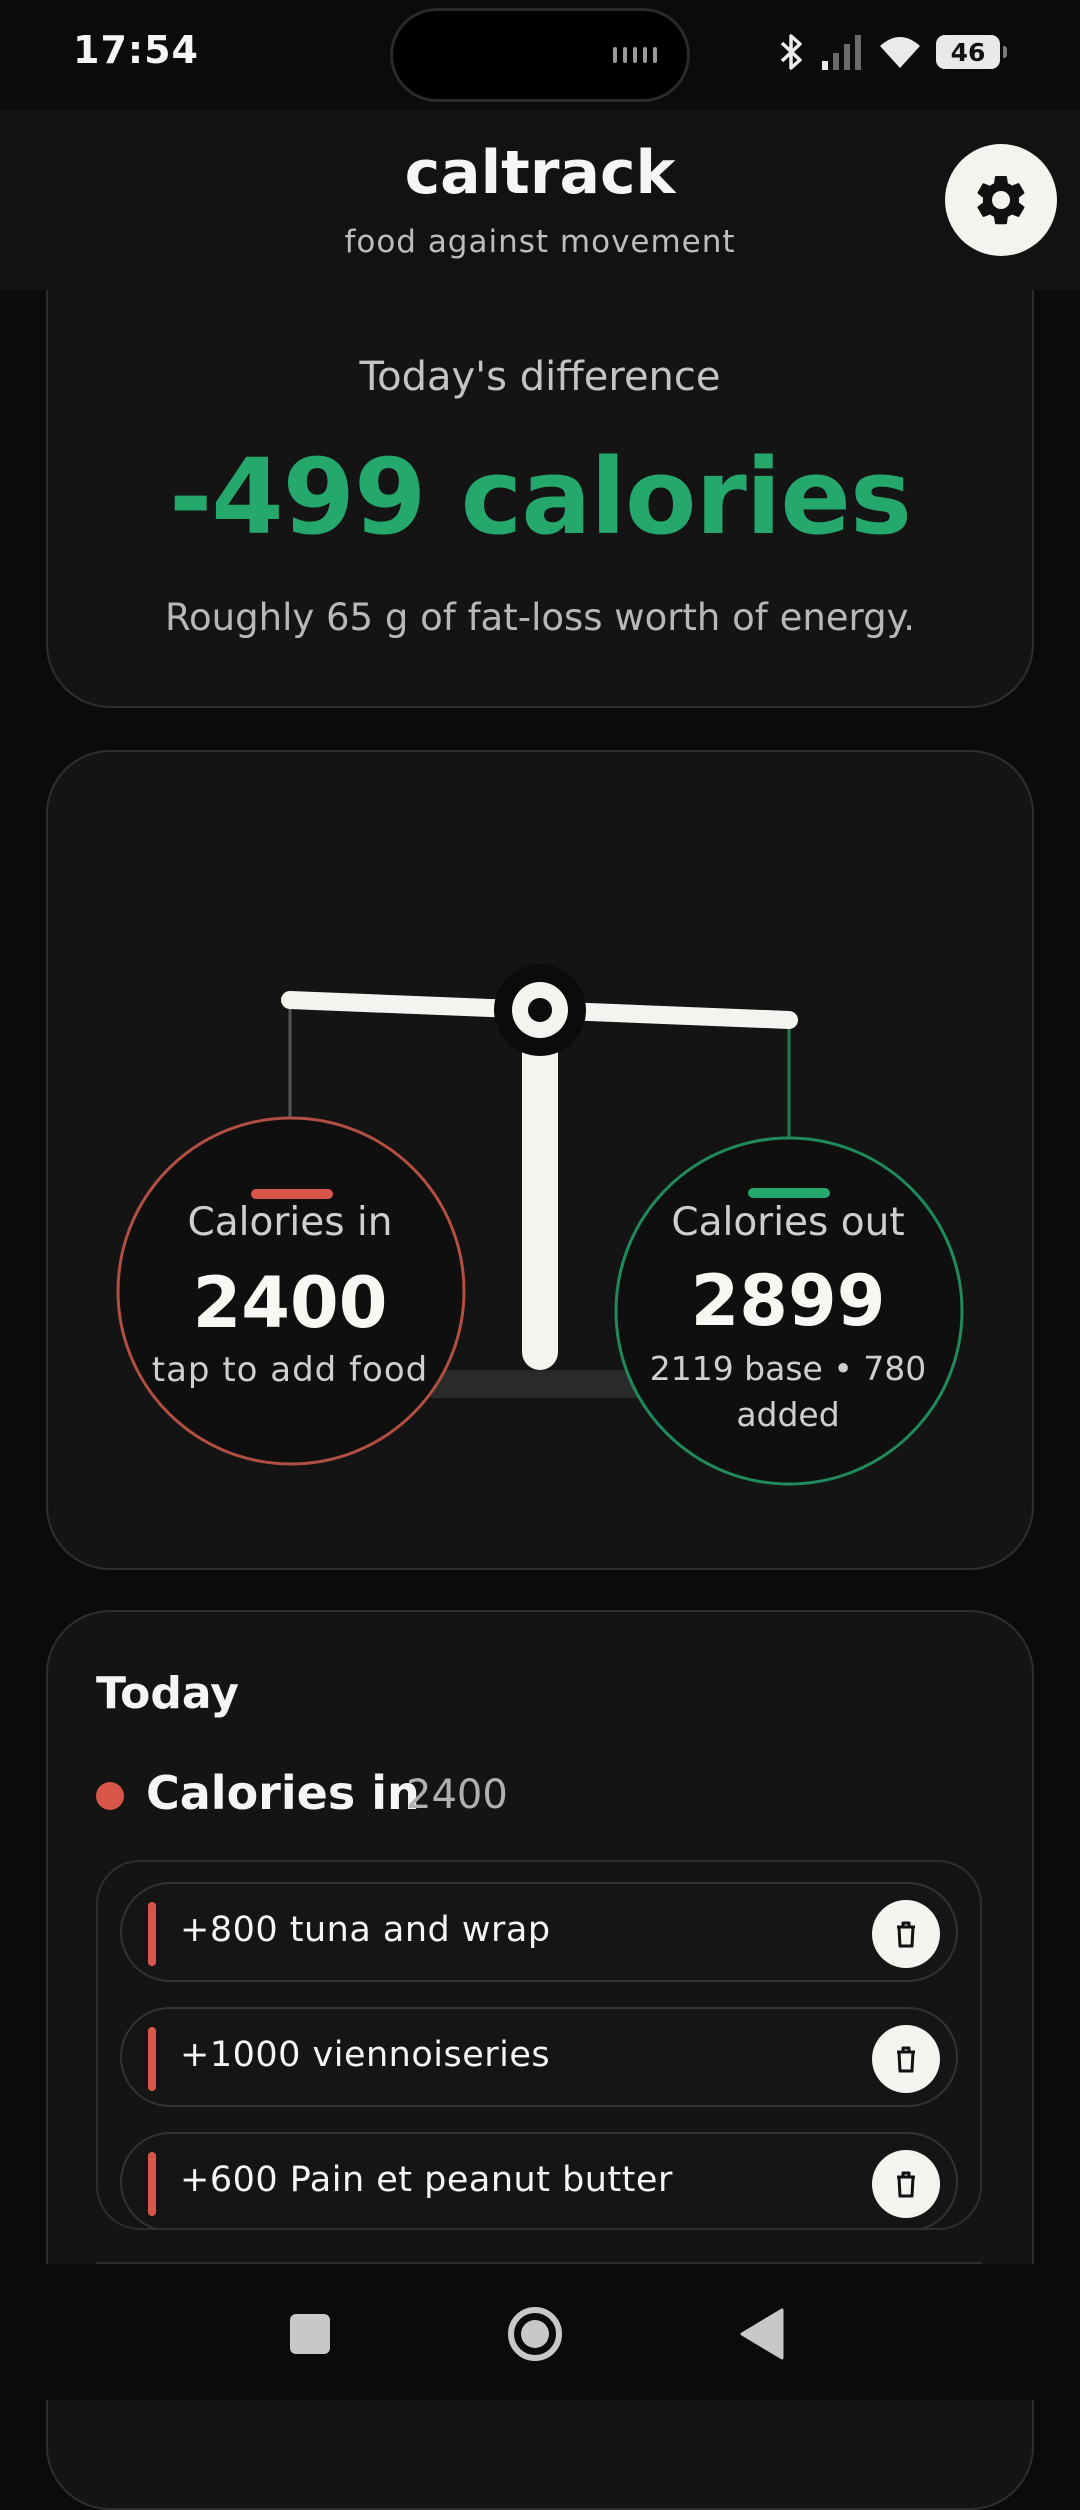  Describe the element at coordinates (310, 2334) in the screenshot. I see `recents-button` at that location.